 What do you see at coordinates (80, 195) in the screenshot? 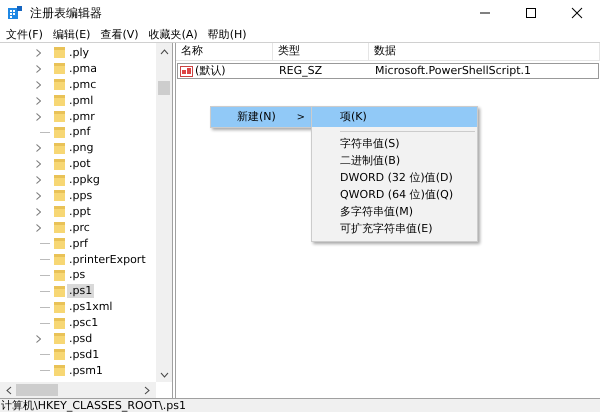
I see `tree-item: .pps` at bounding box center [80, 195].